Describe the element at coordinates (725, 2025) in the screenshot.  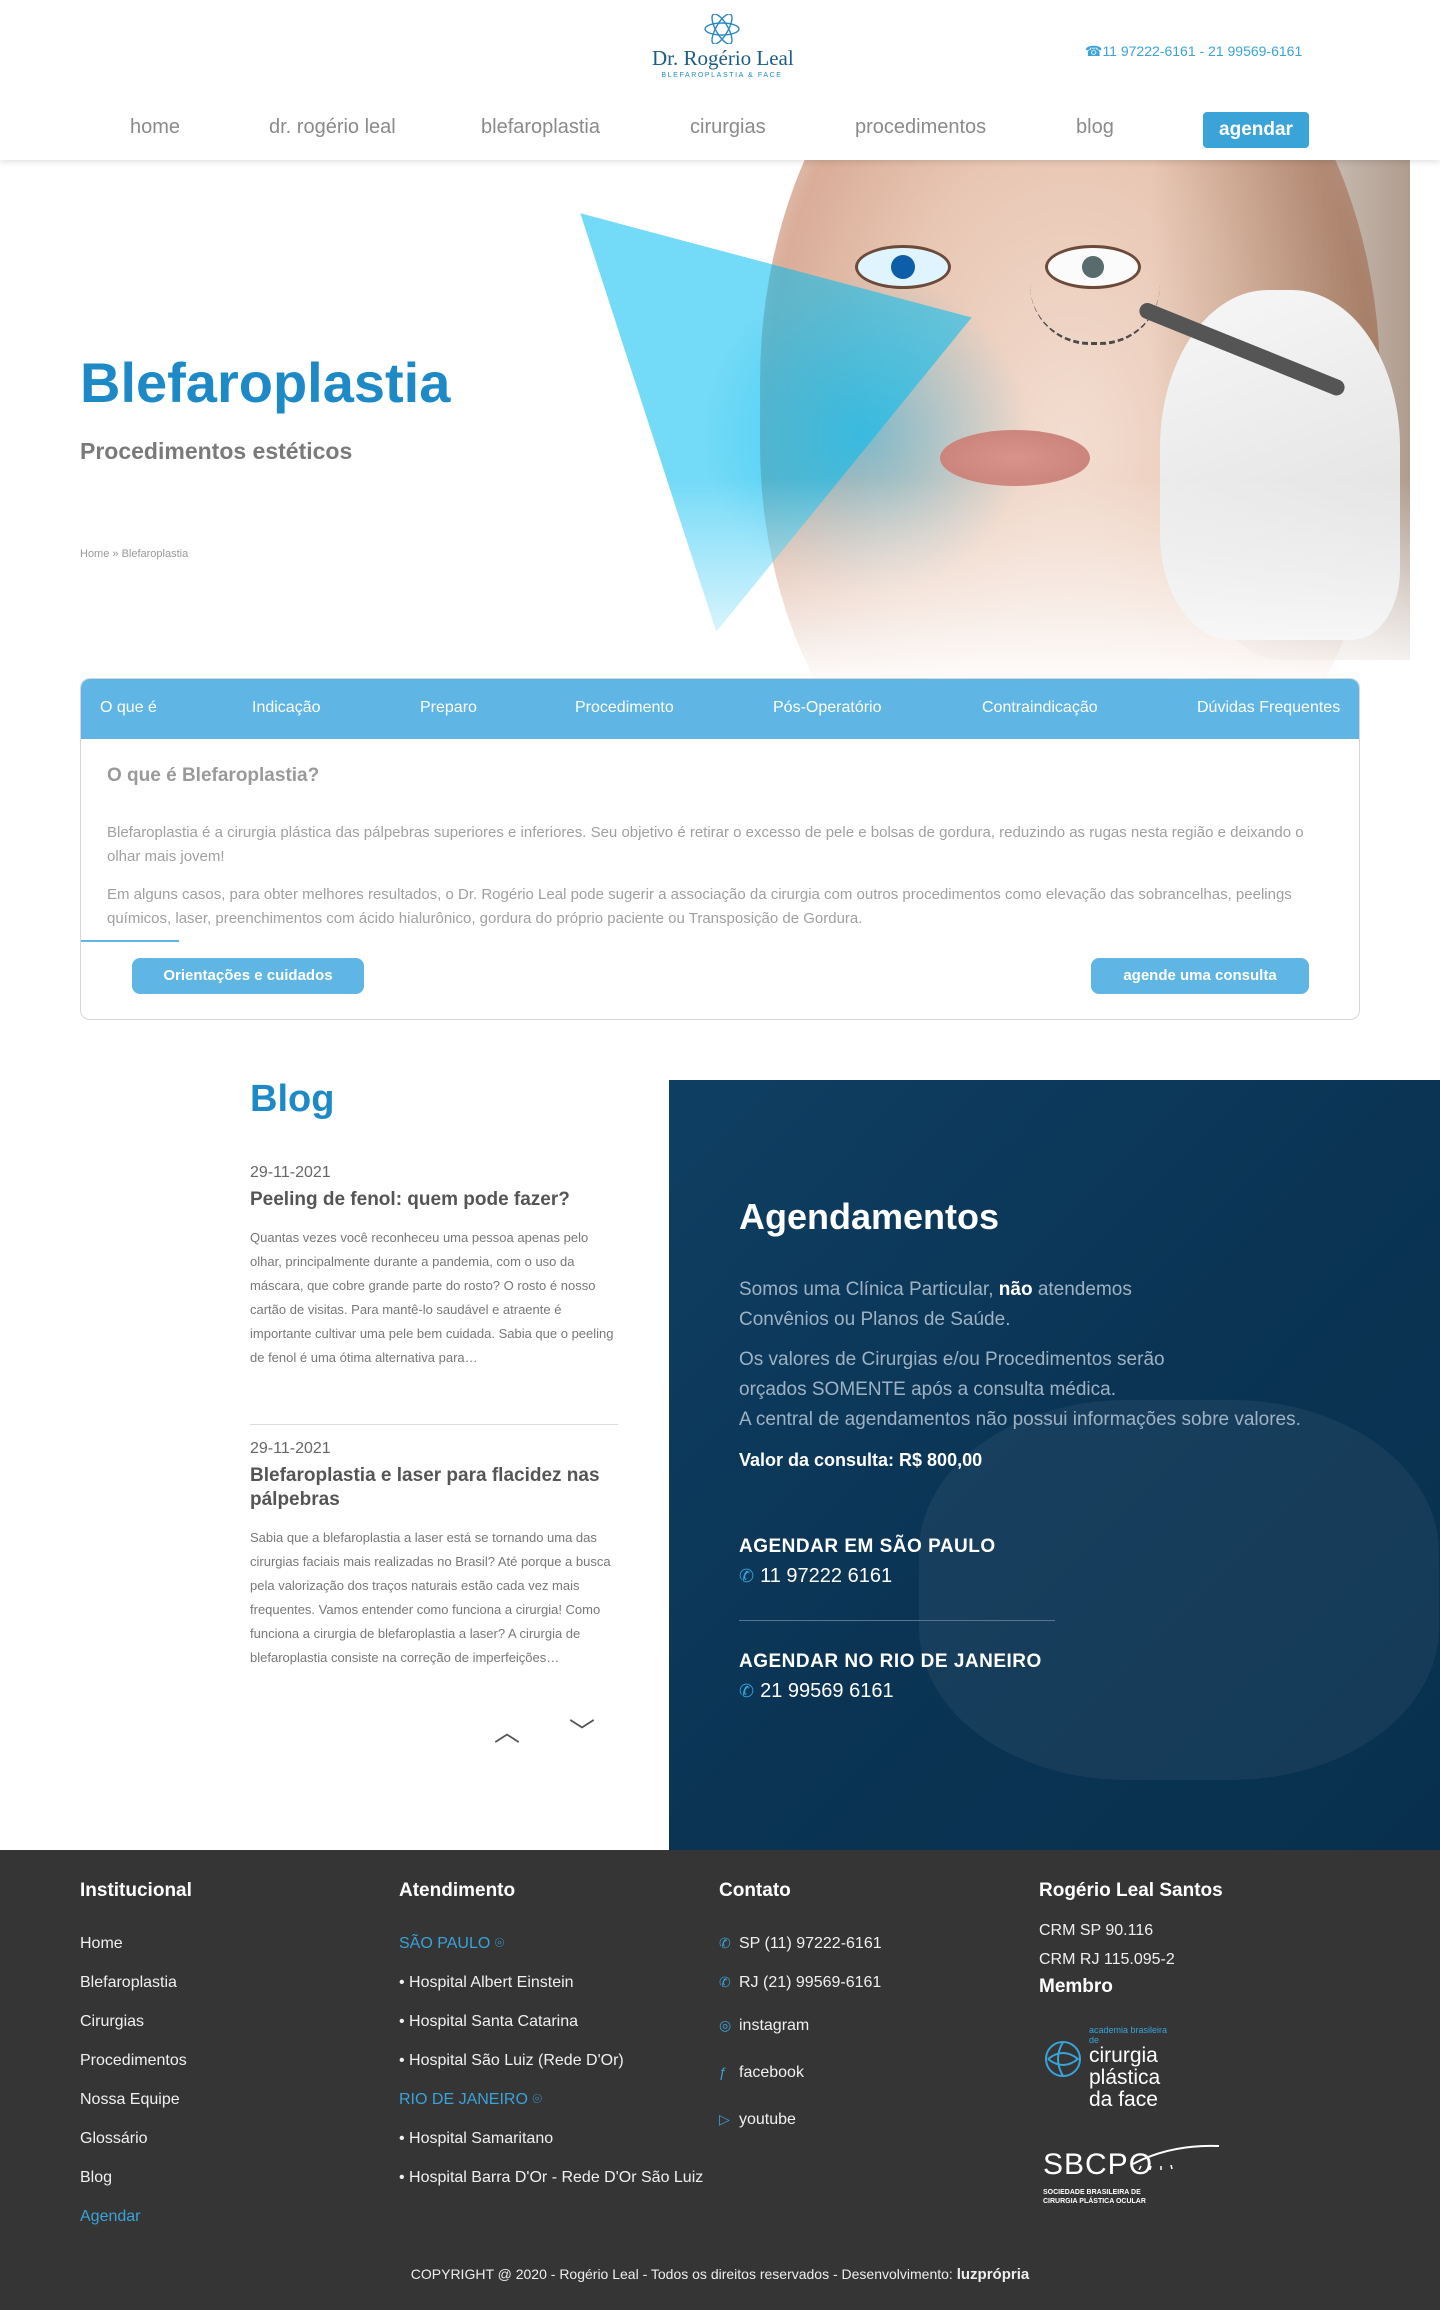
I see `instagram-icon: ◎` at that location.